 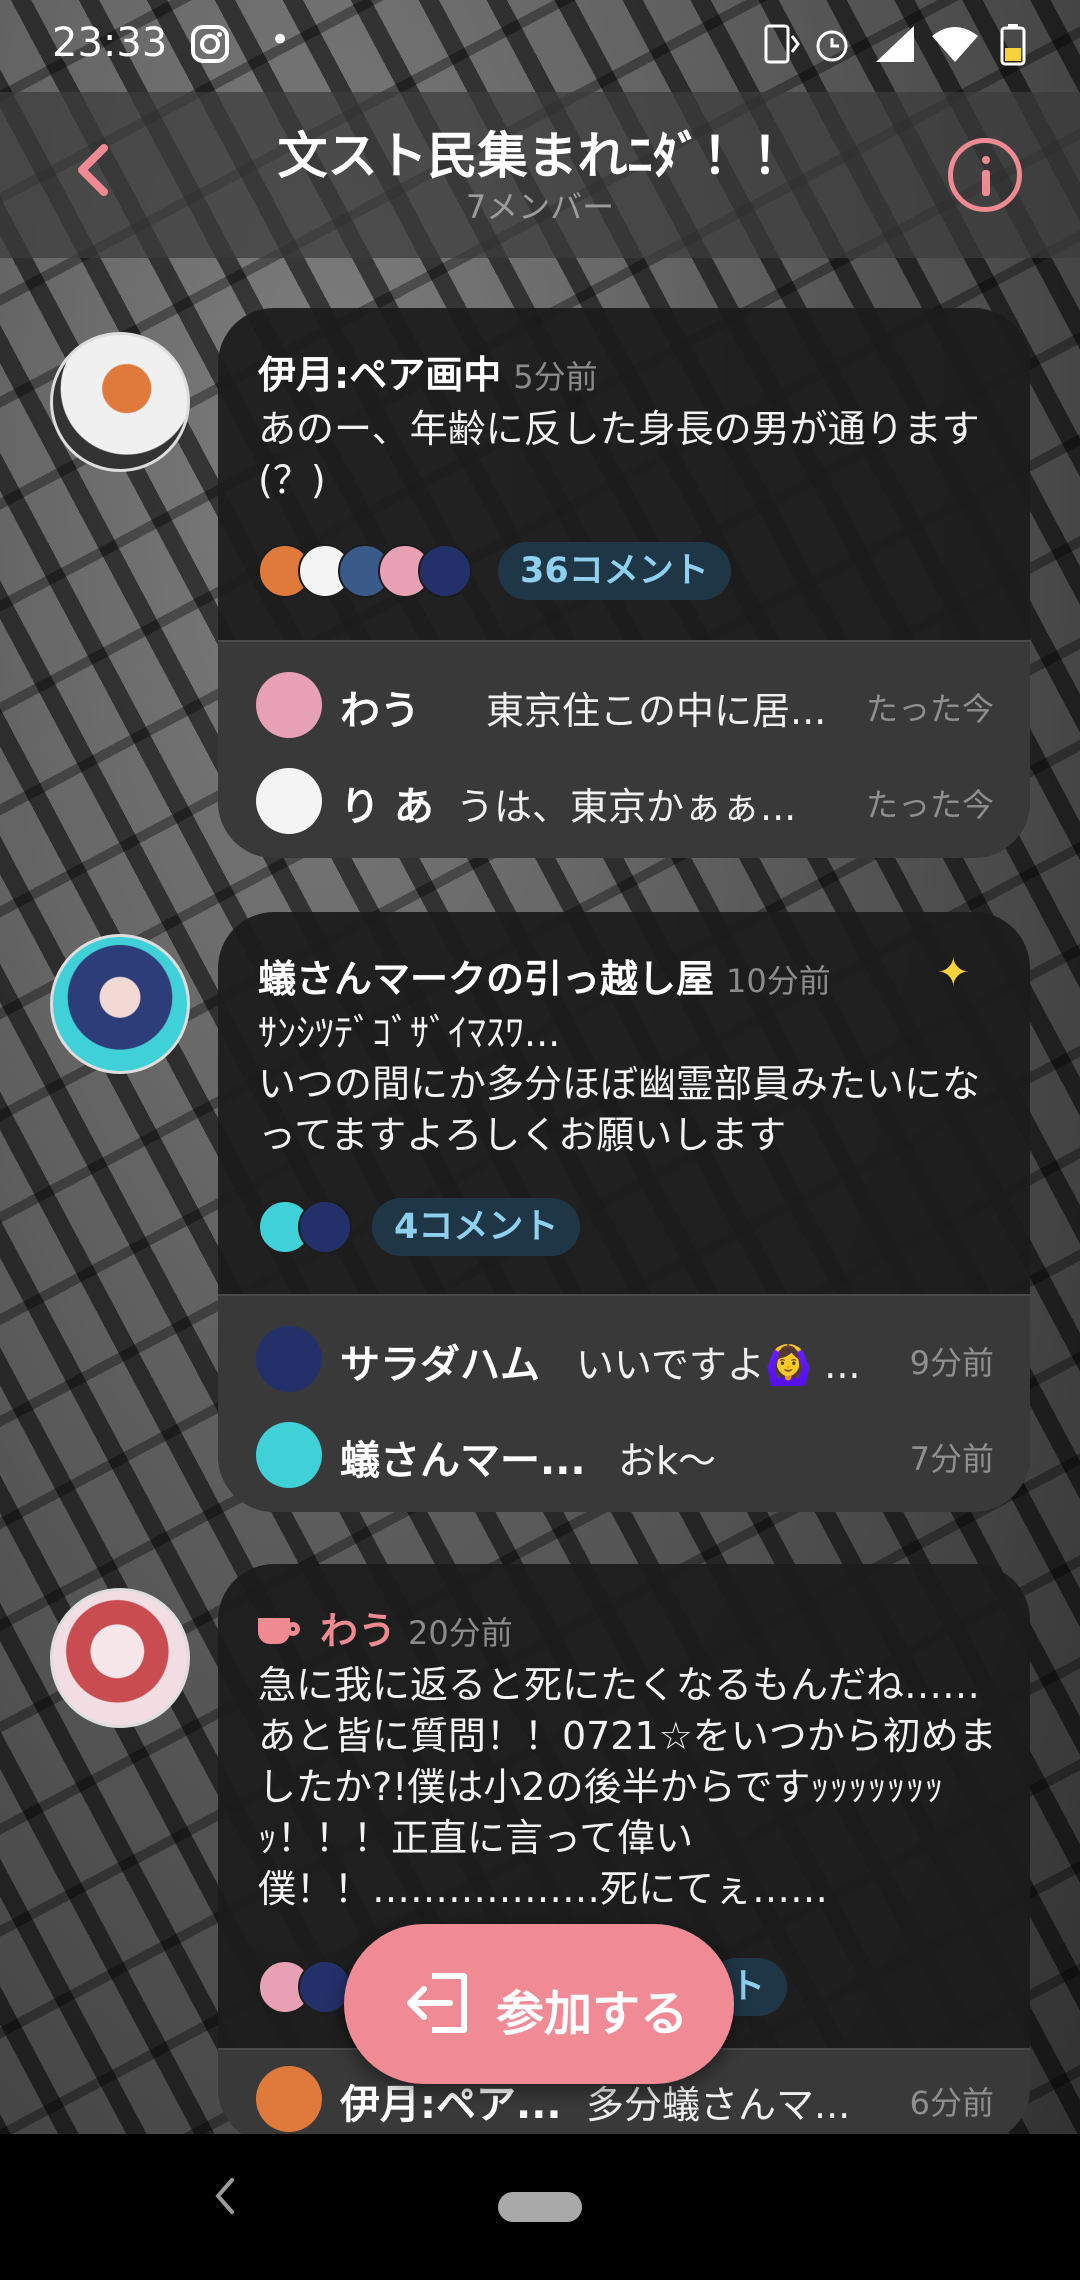 I want to click on reply-item: り あ うは、東京かぁぁ... たった今, so click(x=625, y=799).